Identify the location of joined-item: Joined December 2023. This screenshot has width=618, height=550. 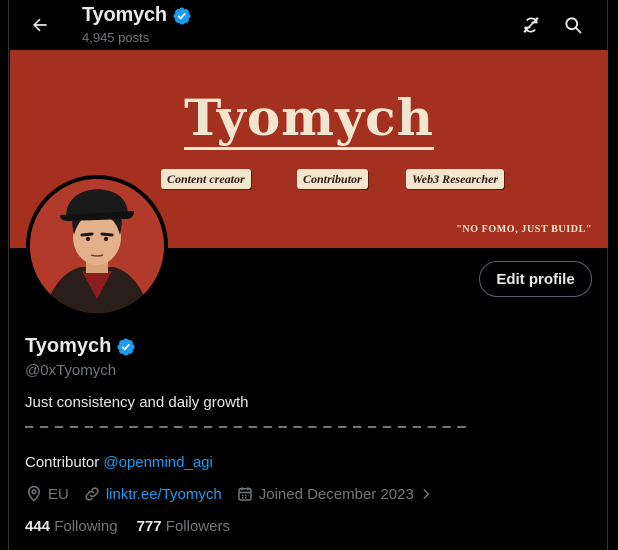
(334, 494).